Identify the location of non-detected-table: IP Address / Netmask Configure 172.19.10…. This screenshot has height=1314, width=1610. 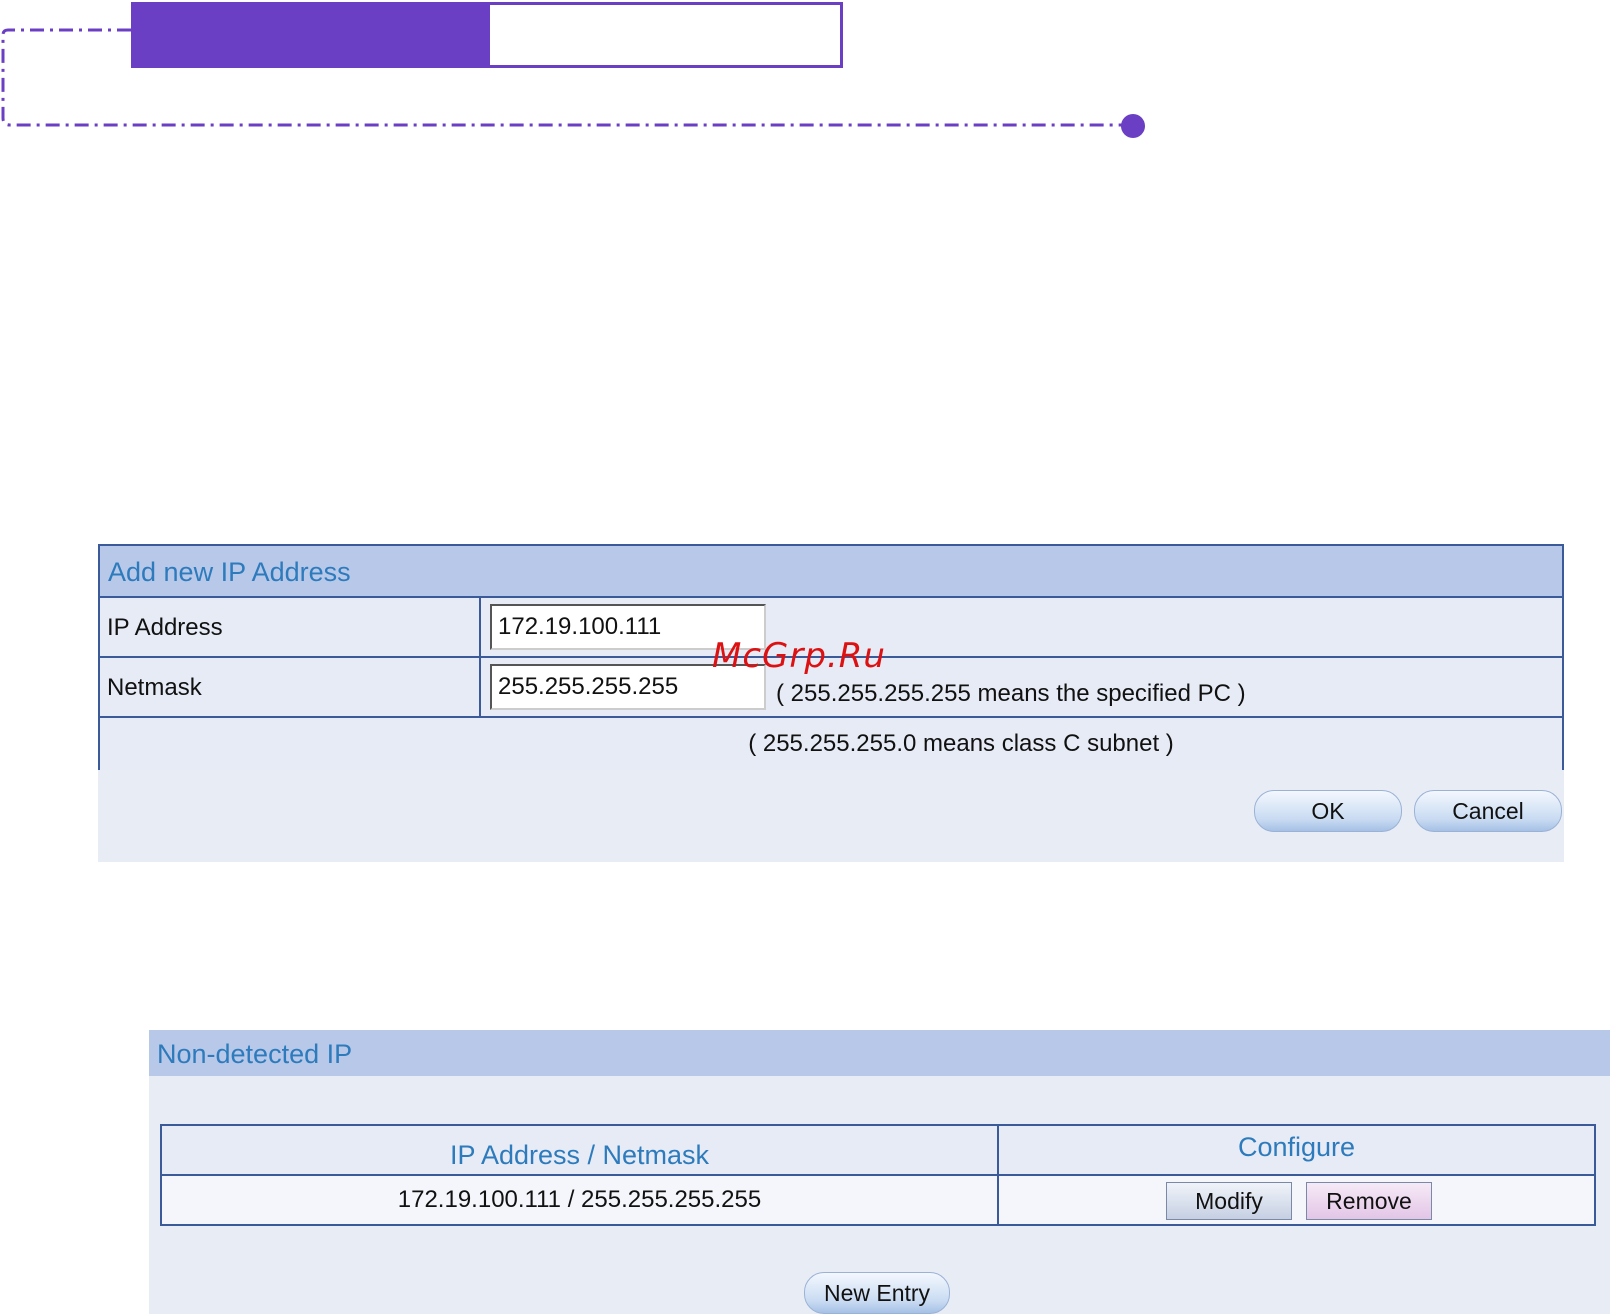
(878, 1175).